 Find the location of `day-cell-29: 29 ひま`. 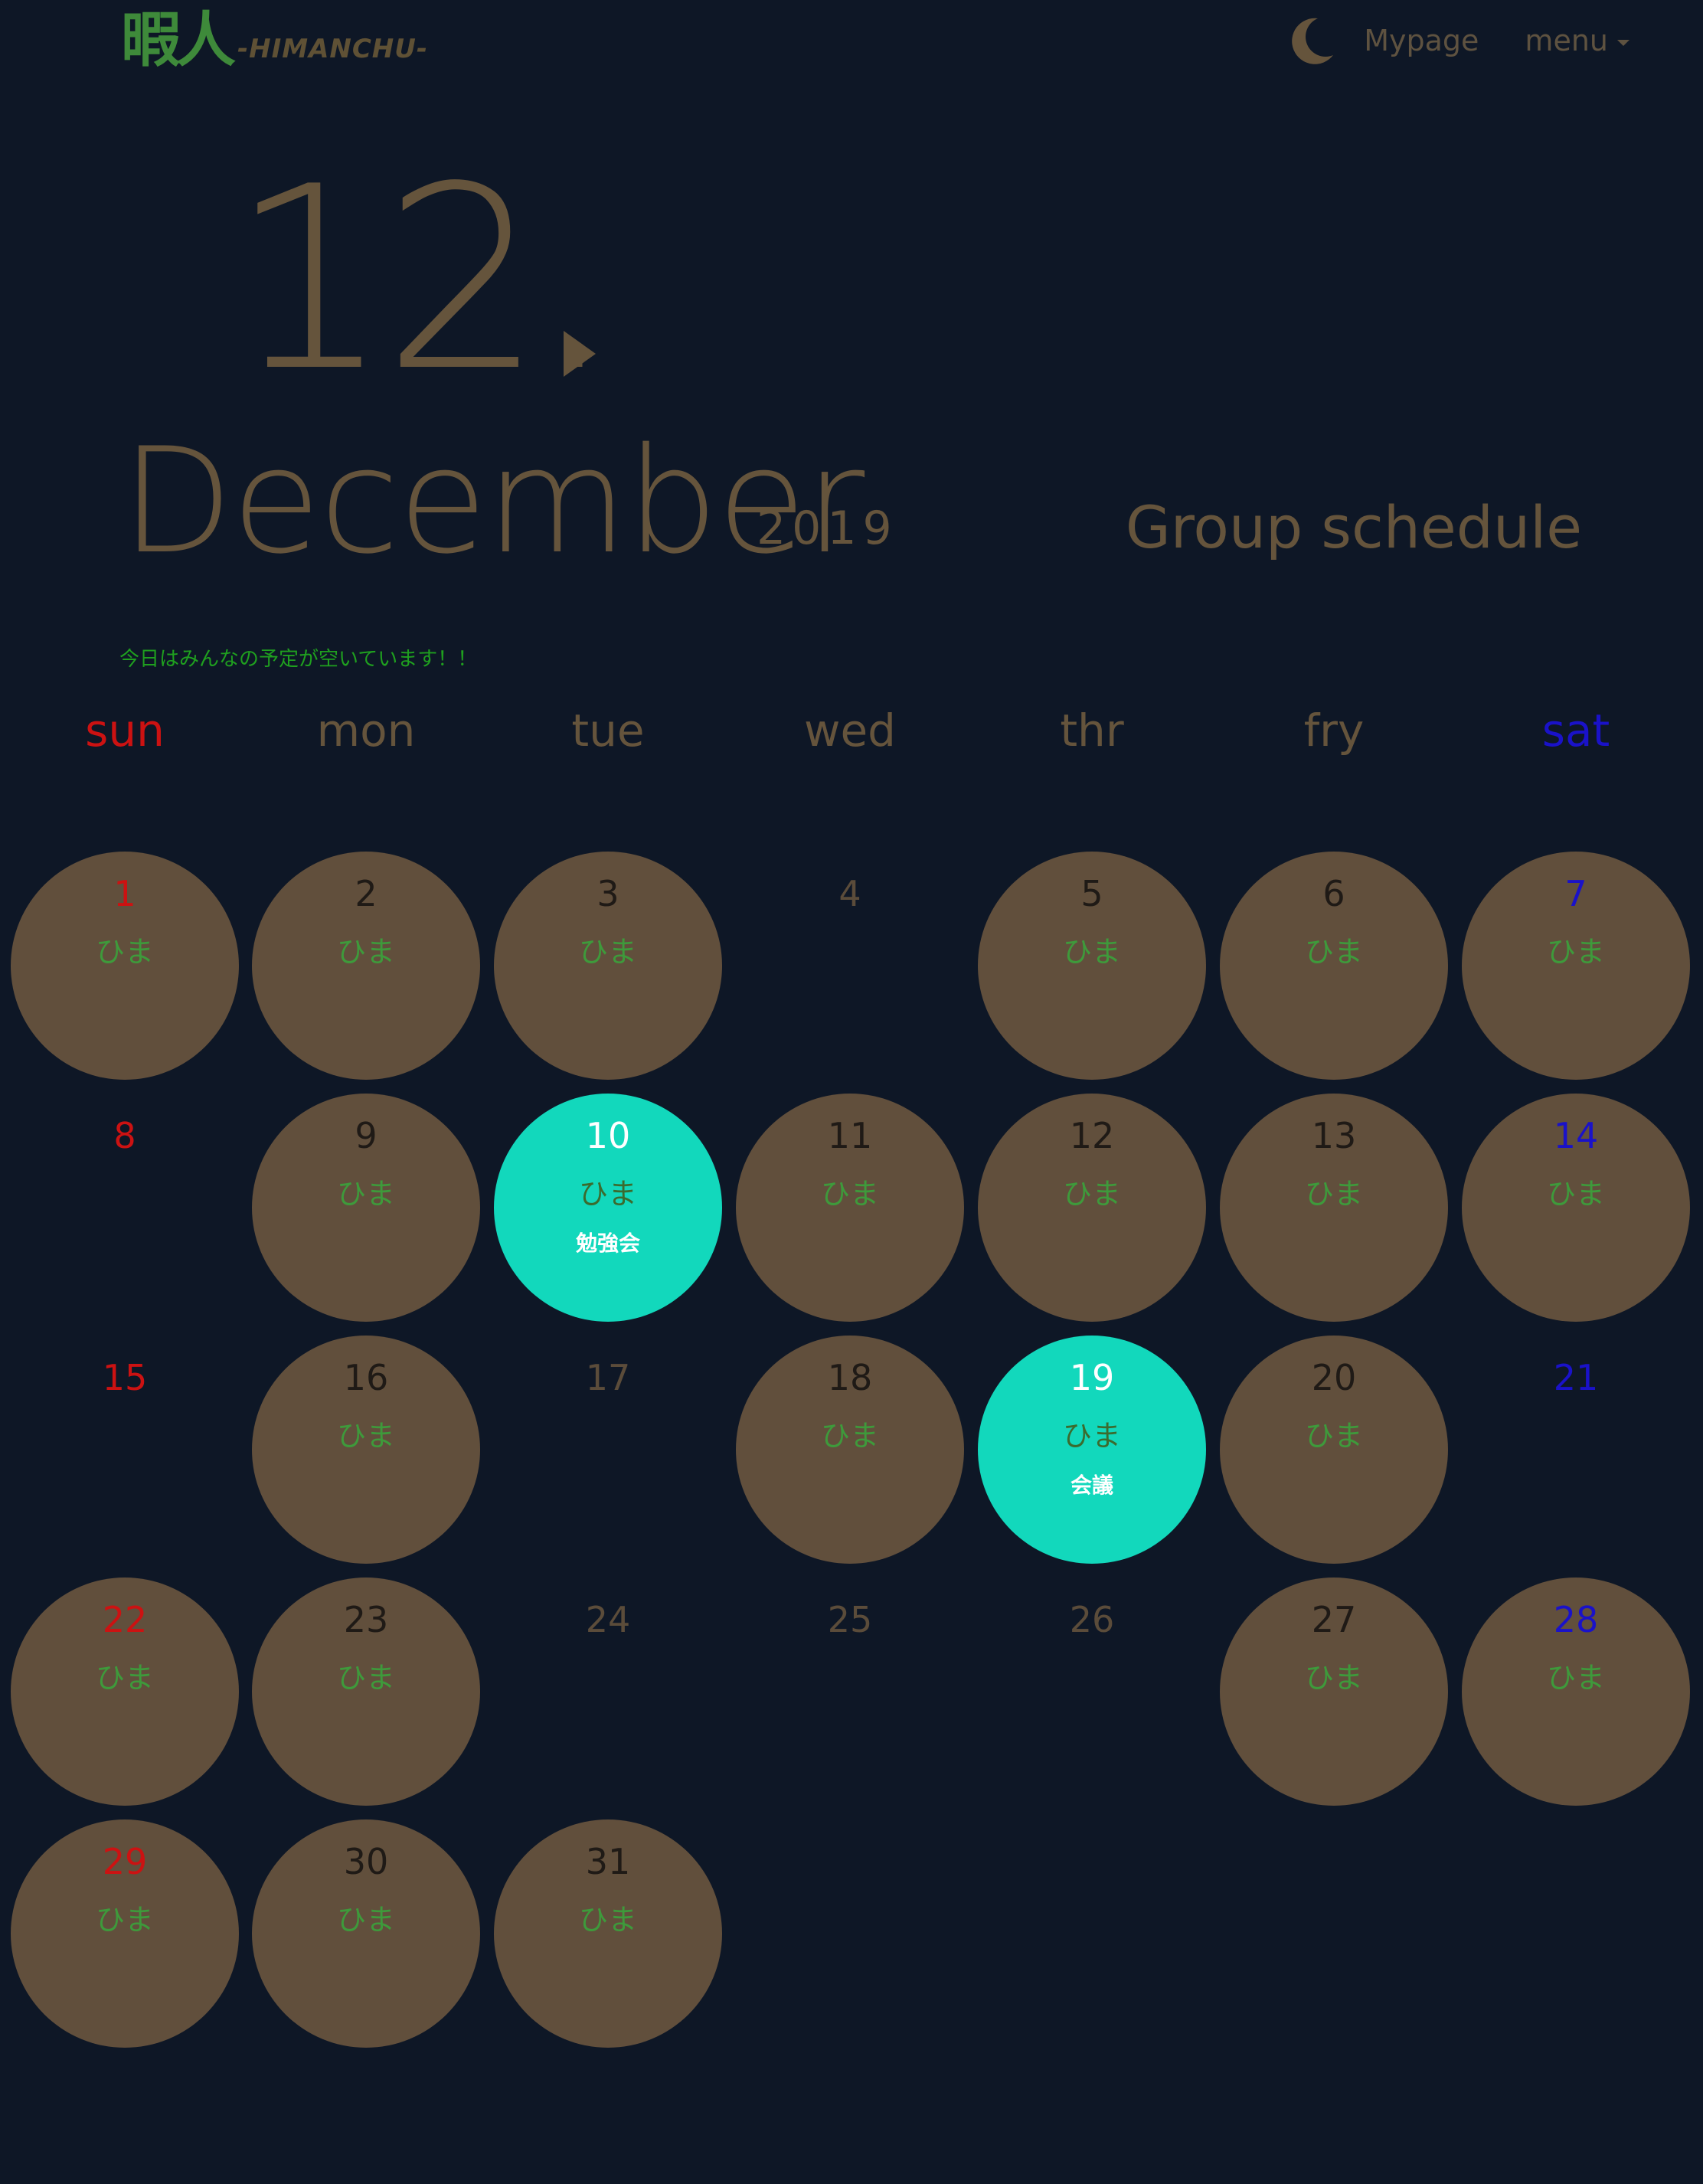

day-cell-29: 29 ひま is located at coordinates (125, 1933).